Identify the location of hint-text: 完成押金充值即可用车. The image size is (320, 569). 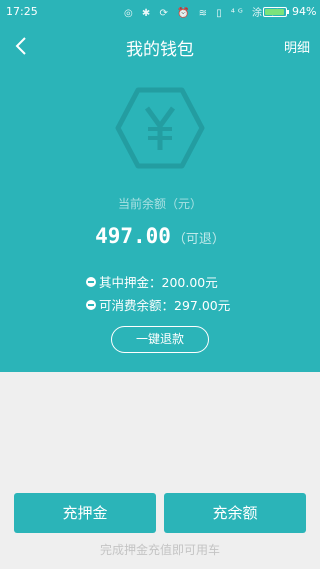
(159, 550).